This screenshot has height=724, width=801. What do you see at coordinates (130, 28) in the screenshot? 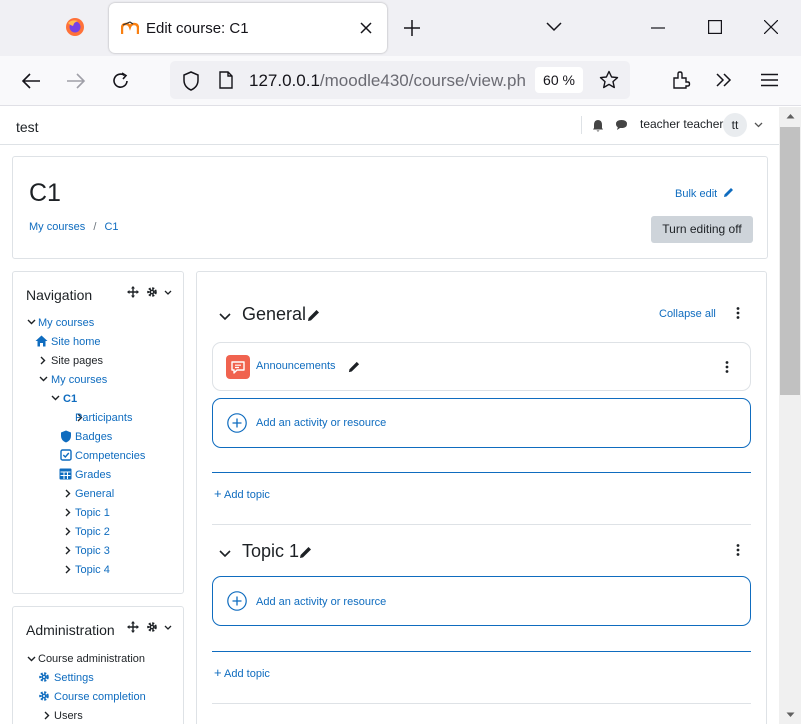
I see `moodle-icon` at bounding box center [130, 28].